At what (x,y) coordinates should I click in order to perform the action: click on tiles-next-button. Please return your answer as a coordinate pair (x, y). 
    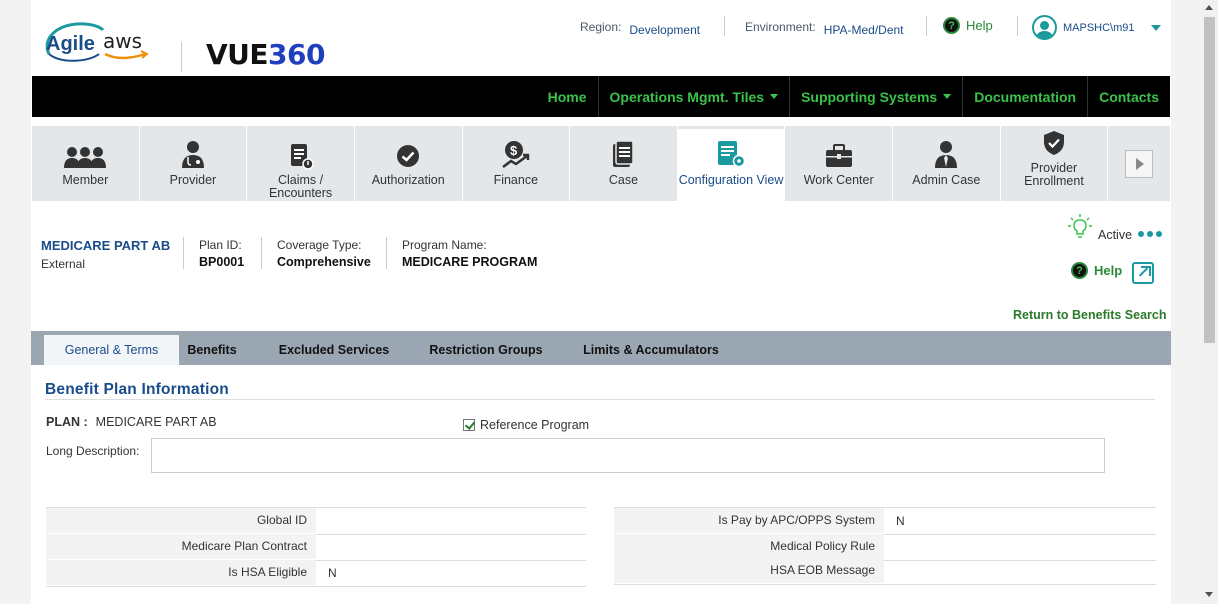
    Looking at the image, I should click on (1139, 163).